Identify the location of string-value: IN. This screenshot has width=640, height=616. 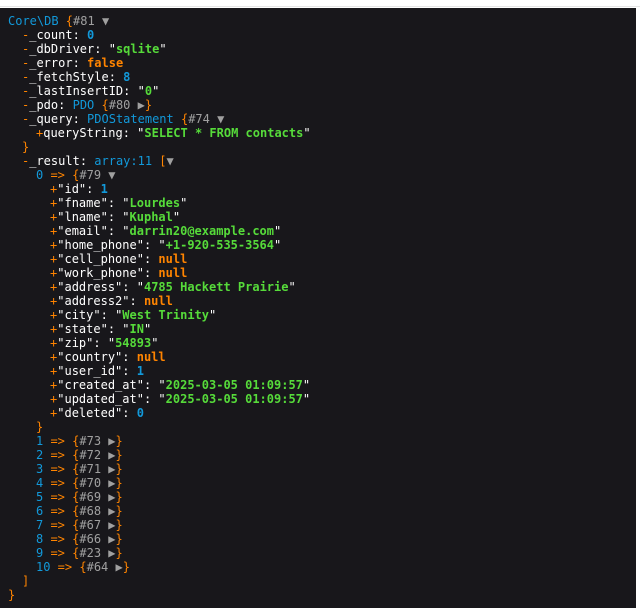
(136, 329).